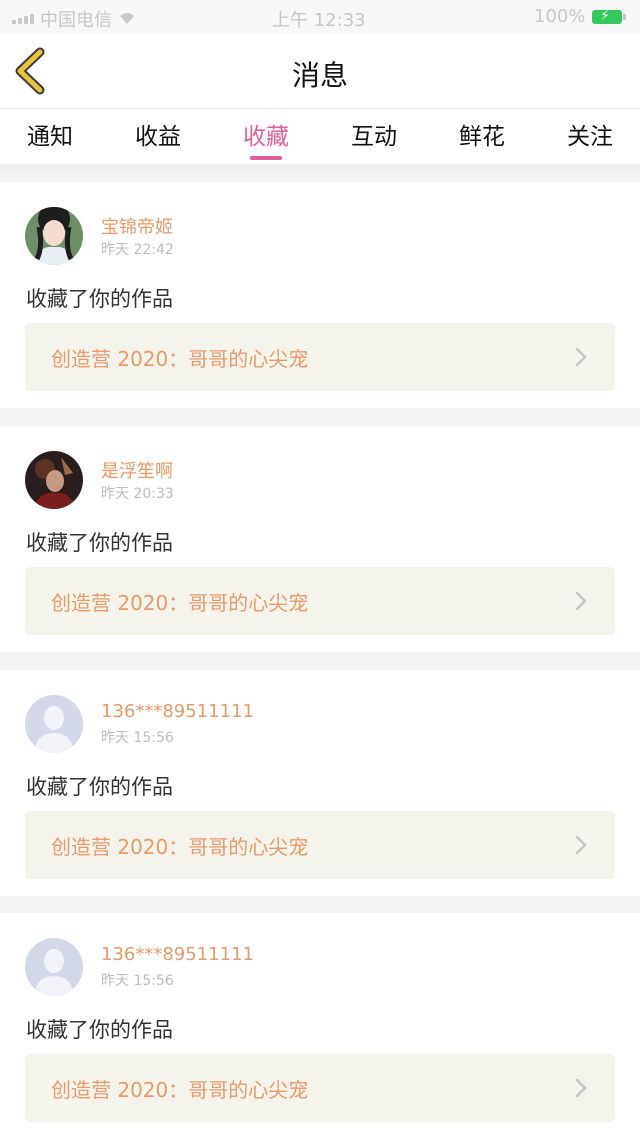 The height and width of the screenshot is (1139, 640). Describe the element at coordinates (127, 19) in the screenshot. I see `wifi-icon` at that location.